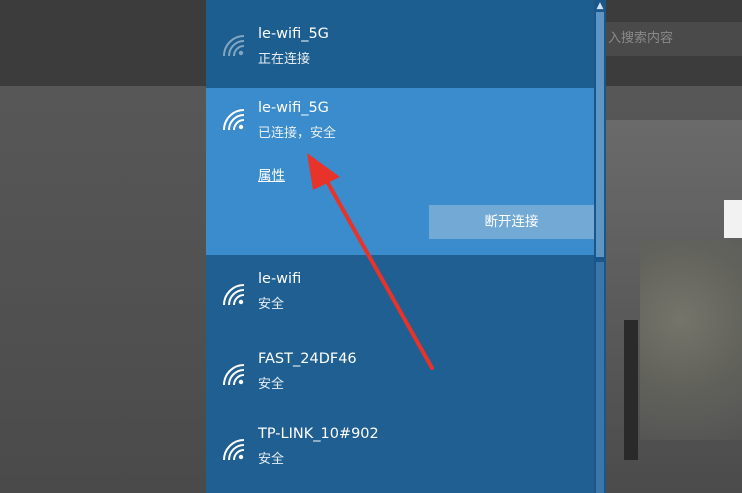 Image resolution: width=742 pixels, height=493 pixels. Describe the element at coordinates (318, 434) in the screenshot. I see `network-ssid: TP-LINK_10#902` at that location.